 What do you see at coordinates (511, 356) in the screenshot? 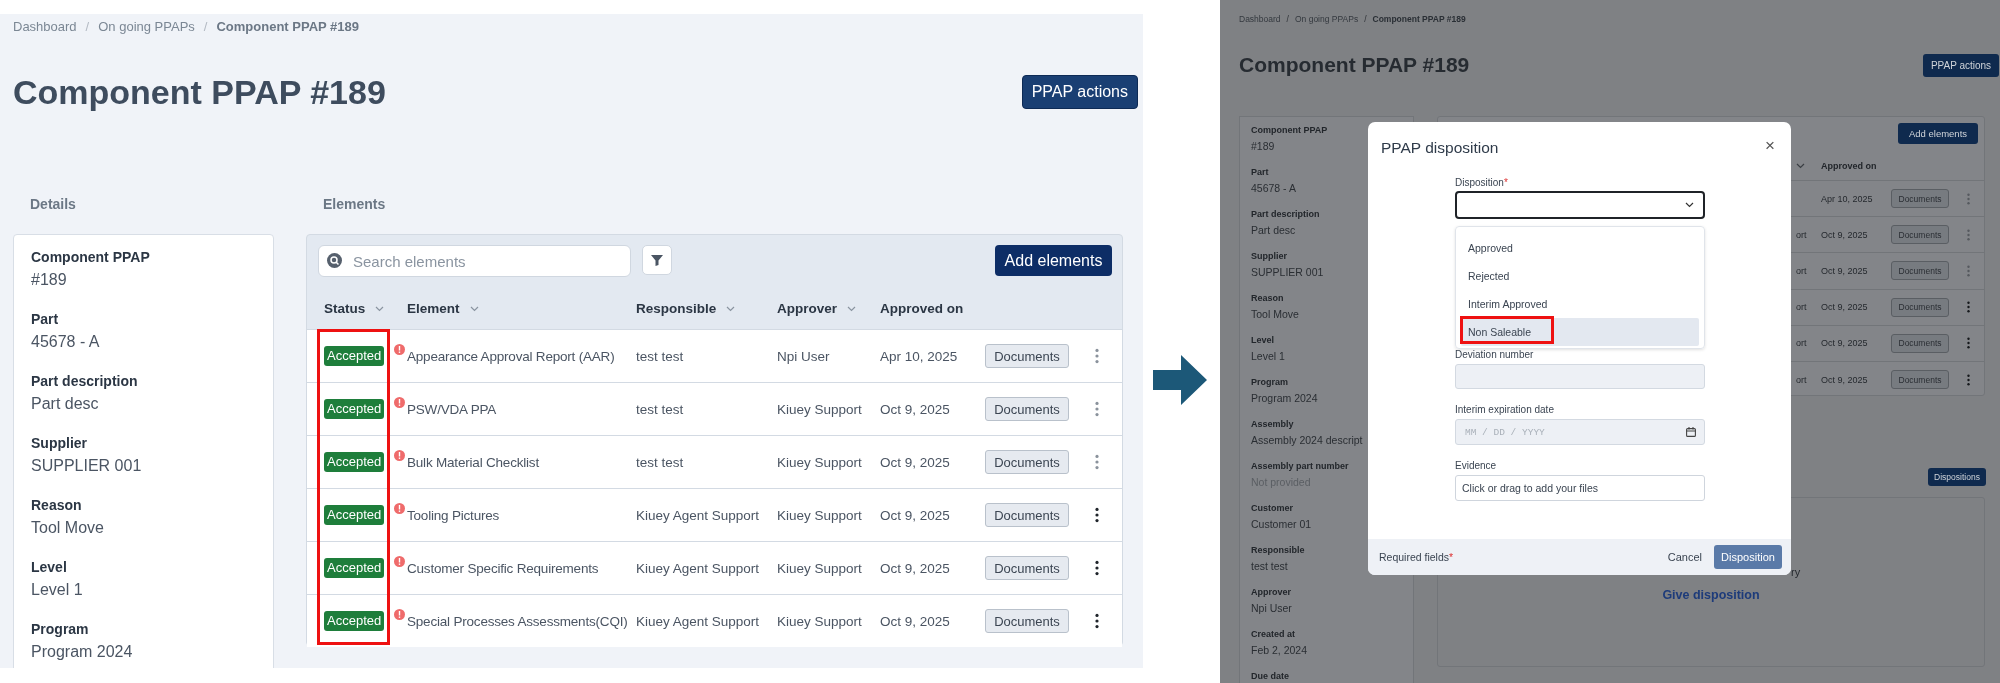
I see `table-cell-text: Appearance Approval Report (AAR)` at bounding box center [511, 356].